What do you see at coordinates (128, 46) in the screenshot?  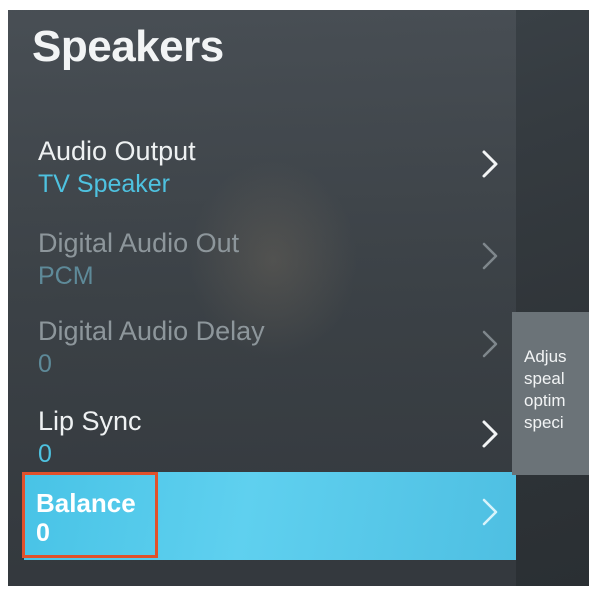 I see `page-title: Speakers` at bounding box center [128, 46].